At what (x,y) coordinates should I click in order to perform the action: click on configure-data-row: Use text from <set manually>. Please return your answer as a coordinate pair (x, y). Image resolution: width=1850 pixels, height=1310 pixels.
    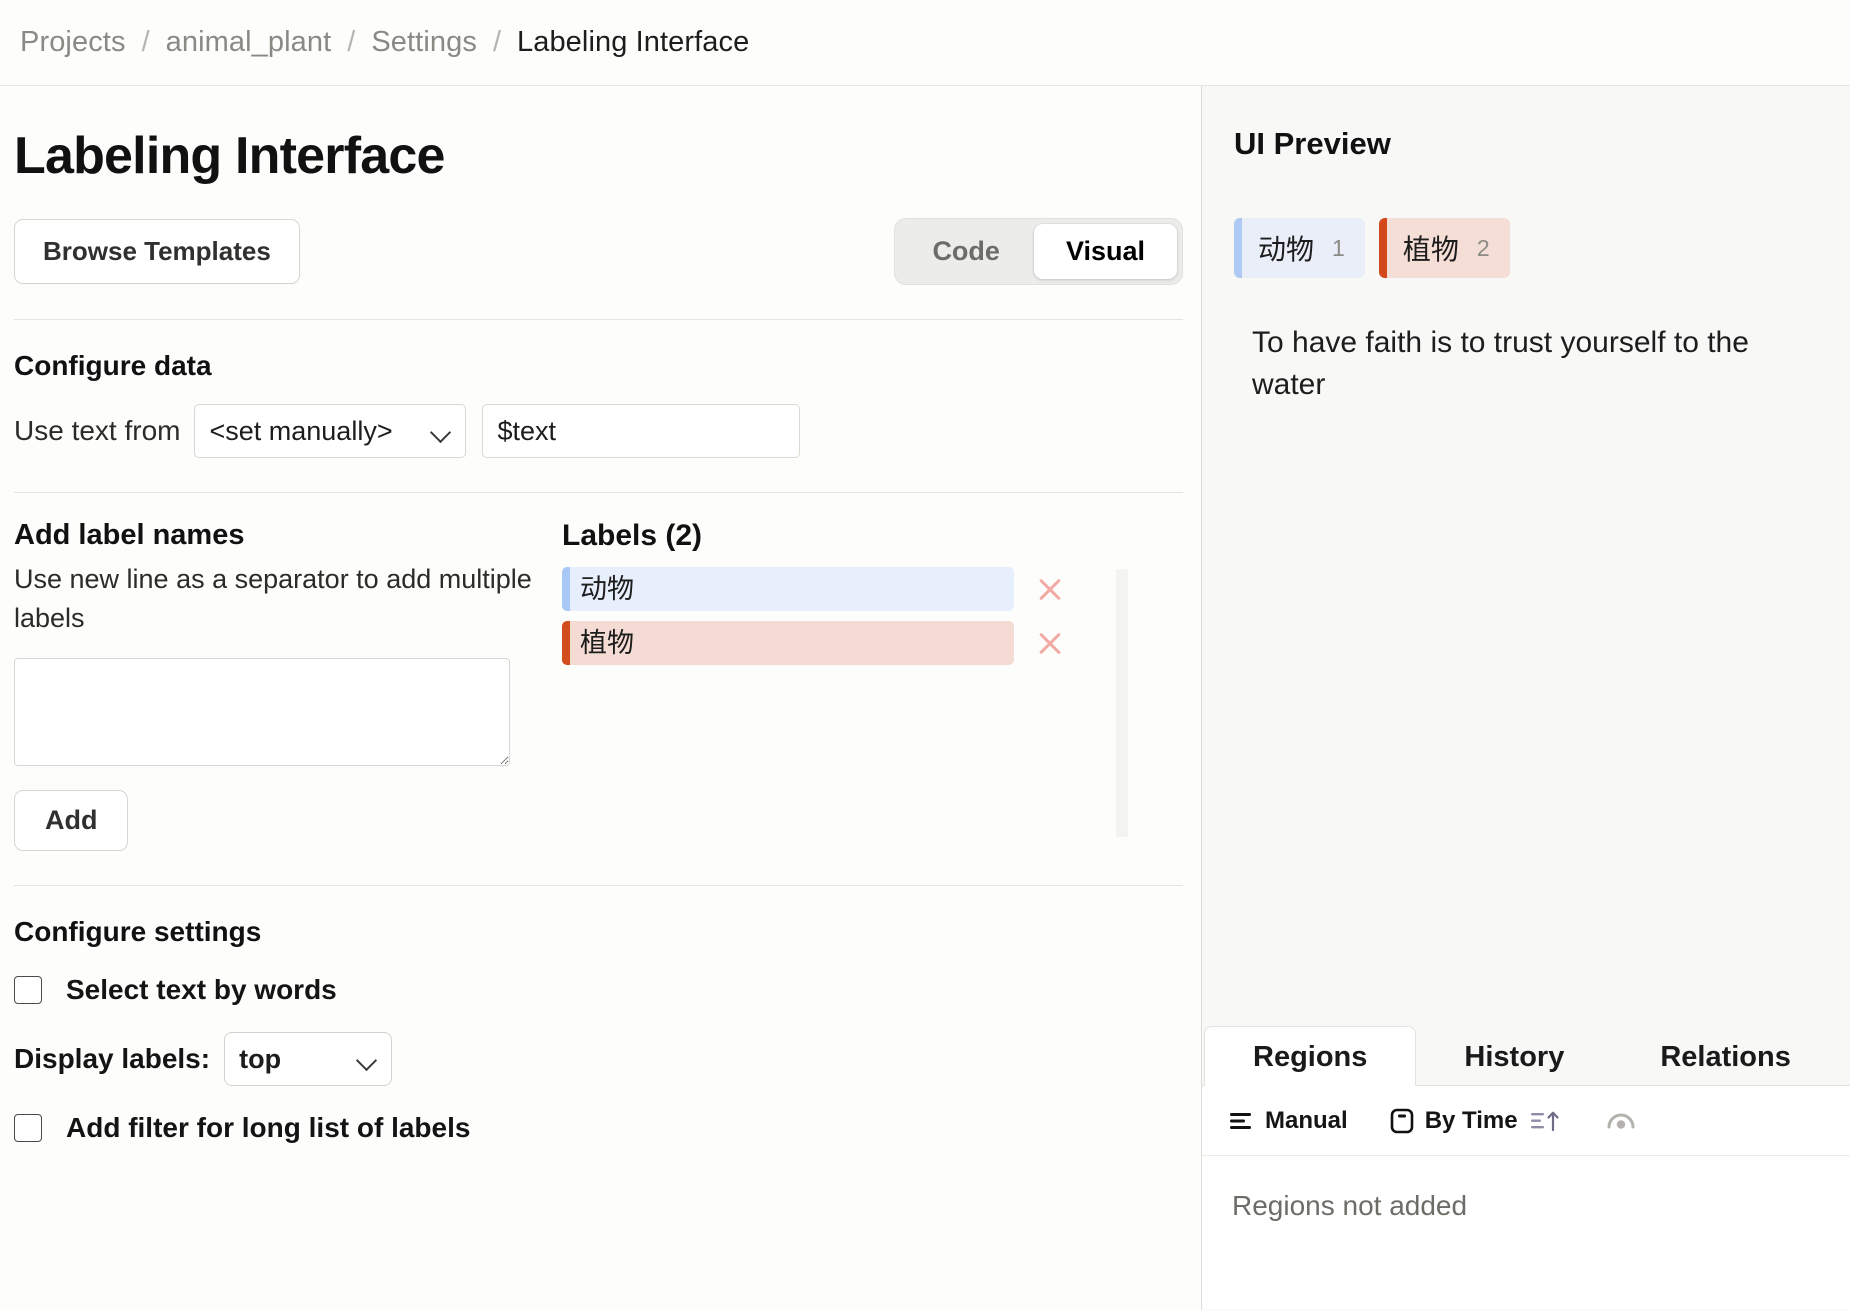
    Looking at the image, I should click on (598, 431).